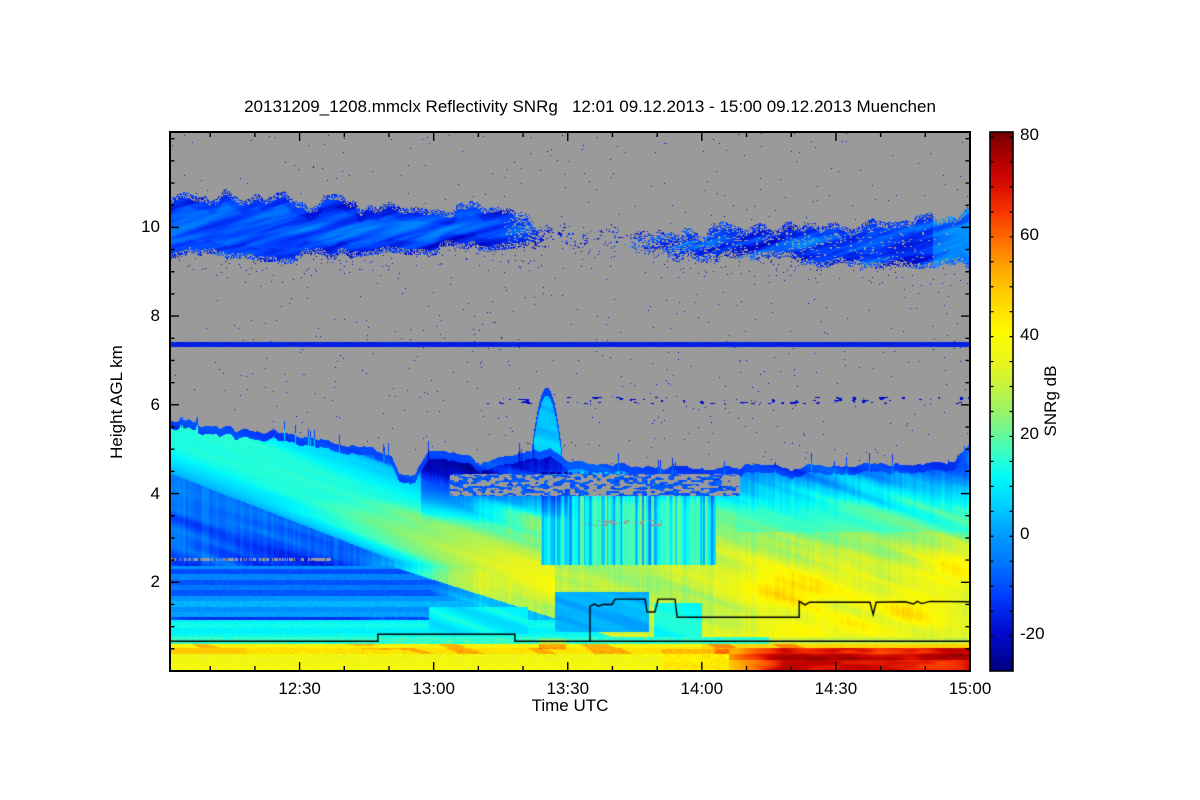 The width and height of the screenshot is (1200, 800). Describe the element at coordinates (570, 705) in the screenshot. I see `x-axis-title: Time UTC` at that location.